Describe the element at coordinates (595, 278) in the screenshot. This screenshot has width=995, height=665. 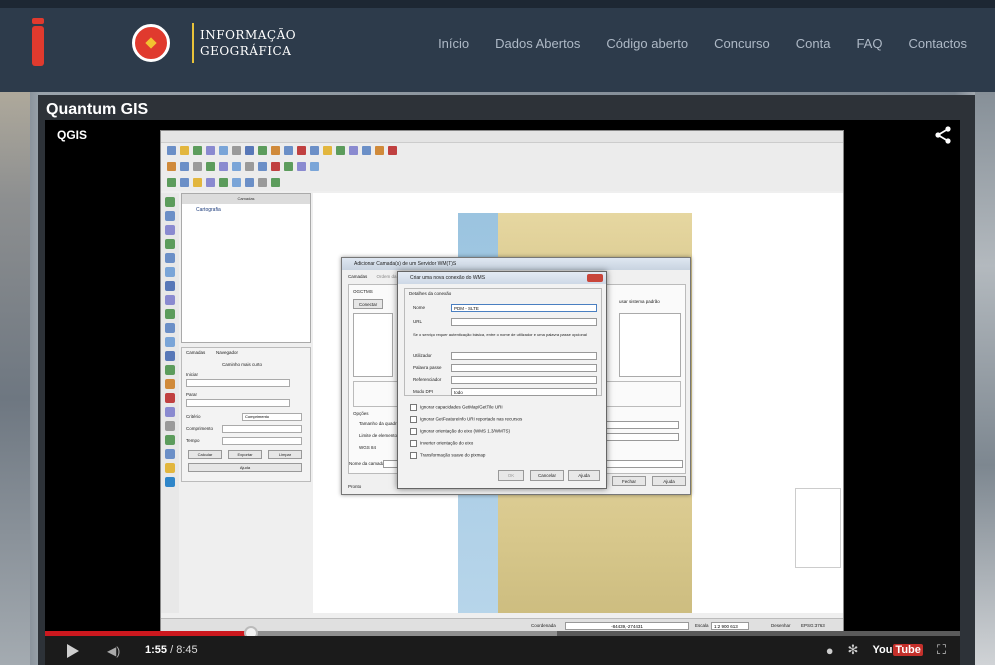
I see `close-icon` at that location.